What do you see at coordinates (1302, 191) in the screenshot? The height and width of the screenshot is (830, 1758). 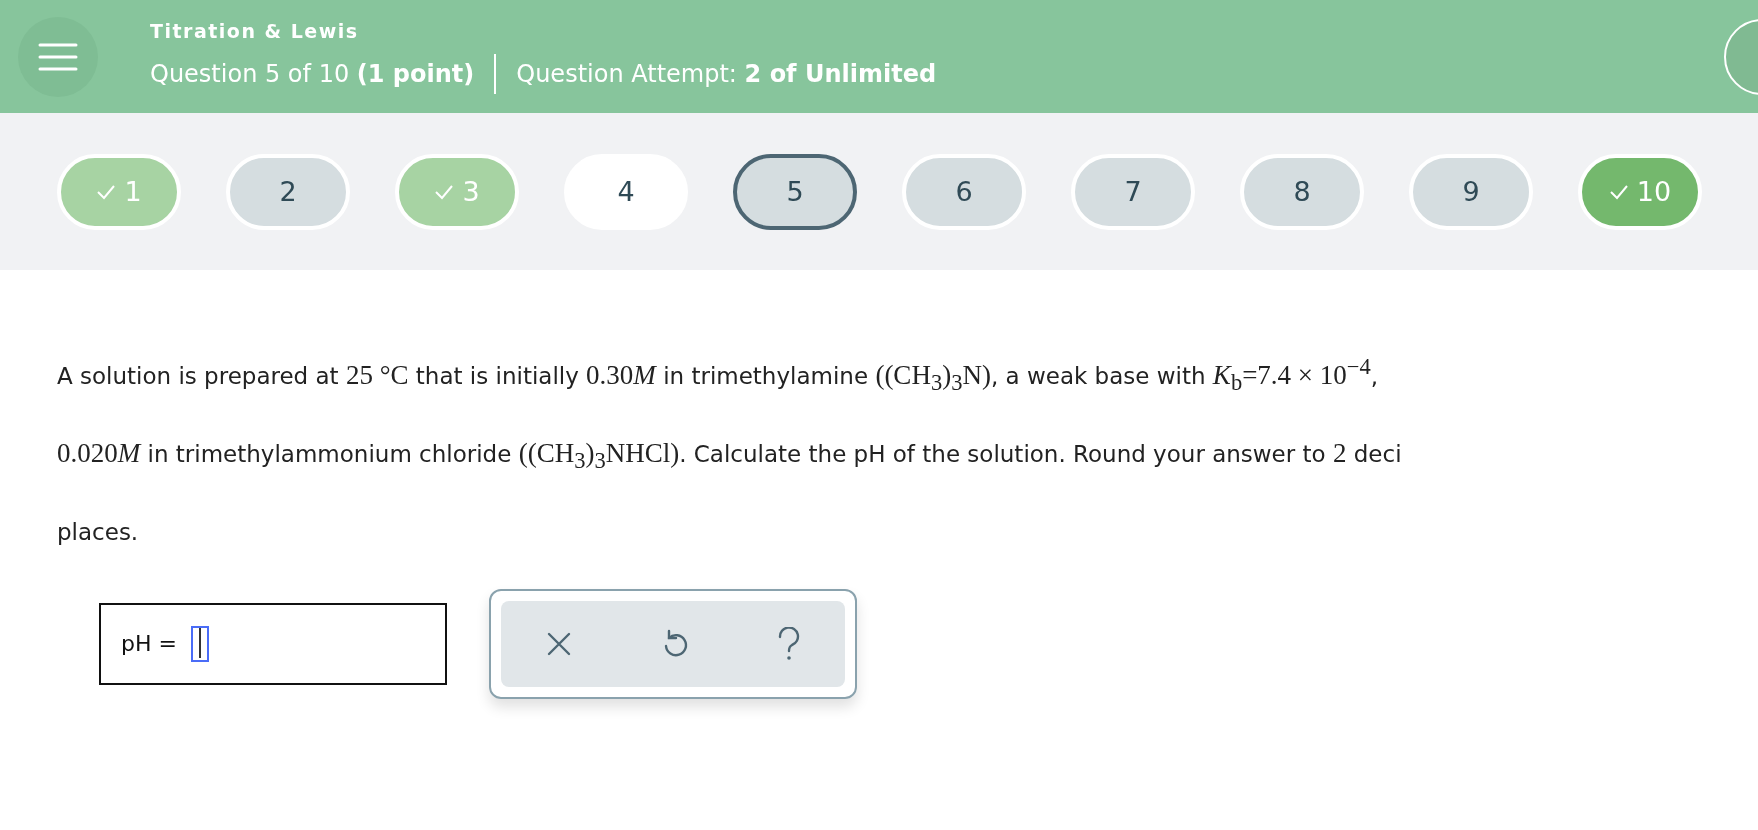 I see `question-tab: 8` at bounding box center [1302, 191].